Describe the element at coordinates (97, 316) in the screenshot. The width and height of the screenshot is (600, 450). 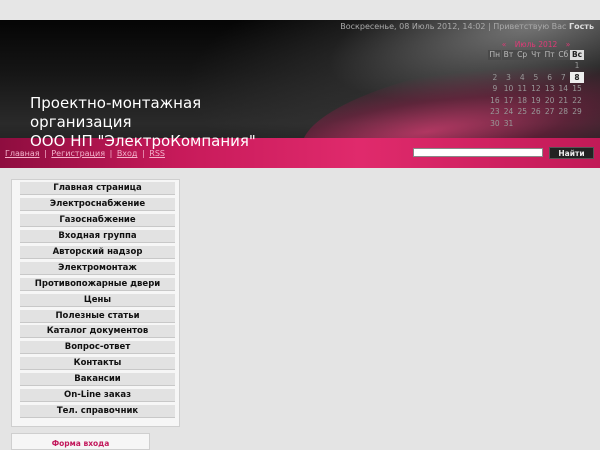
I see `menu-item-articles: Полезные статьи` at that location.